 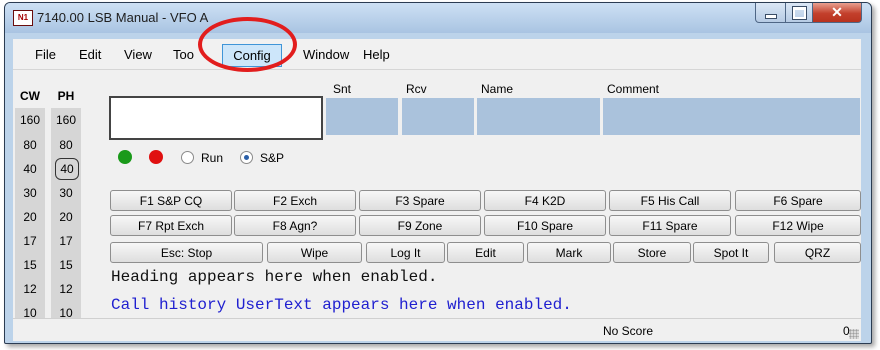 What do you see at coordinates (771, 16) in the screenshot?
I see `minimize-icon` at bounding box center [771, 16].